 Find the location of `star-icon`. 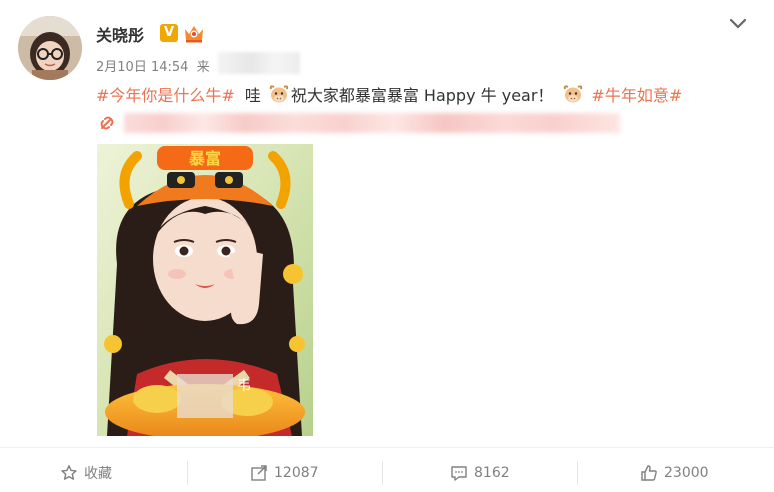

star-icon is located at coordinates (69, 472).